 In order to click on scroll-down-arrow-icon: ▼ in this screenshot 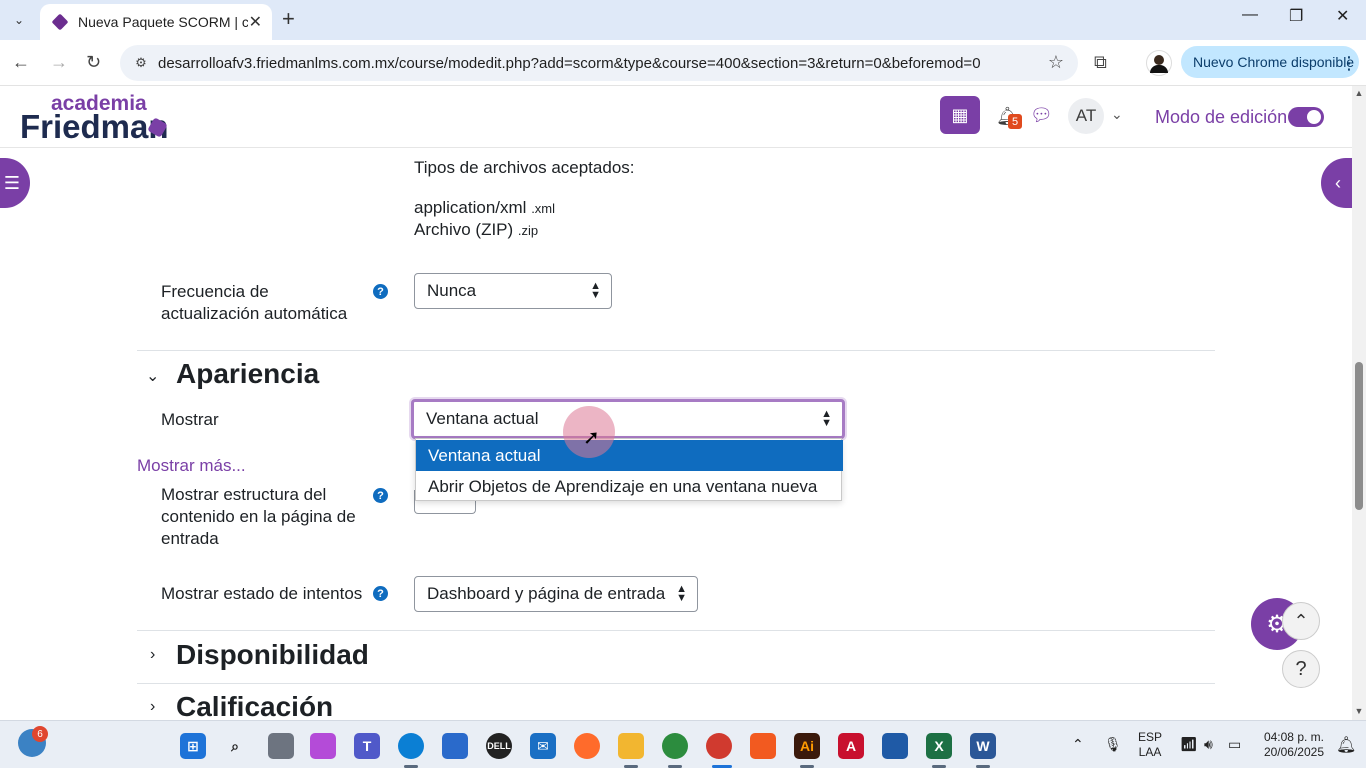, I will do `click(1359, 711)`.